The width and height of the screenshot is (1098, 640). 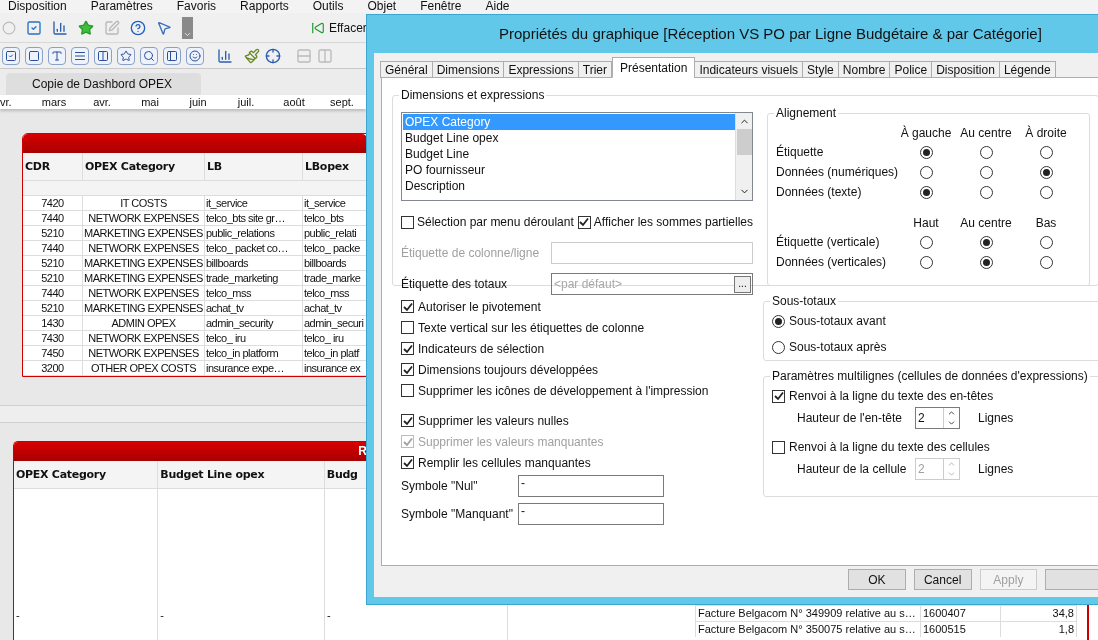 I want to click on row-label: Données (verticales), so click(x=832, y=262).